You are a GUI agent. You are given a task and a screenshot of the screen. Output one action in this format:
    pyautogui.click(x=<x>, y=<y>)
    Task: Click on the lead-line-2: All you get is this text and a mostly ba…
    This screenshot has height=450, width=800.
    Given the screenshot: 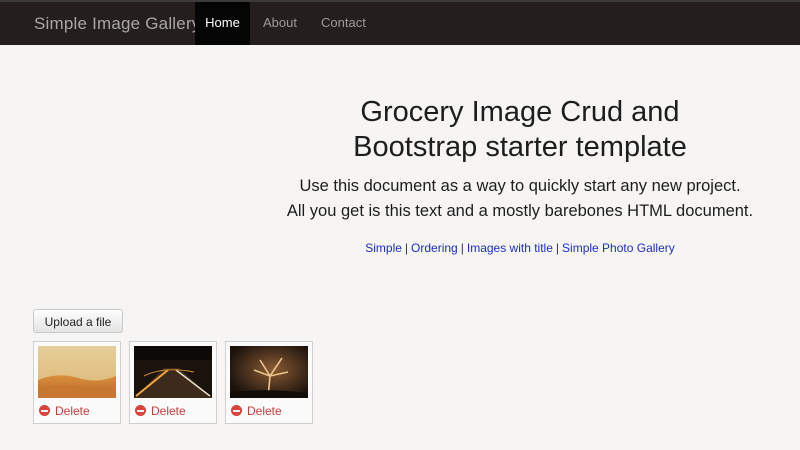 What is the action you would take?
    pyautogui.click(x=520, y=211)
    